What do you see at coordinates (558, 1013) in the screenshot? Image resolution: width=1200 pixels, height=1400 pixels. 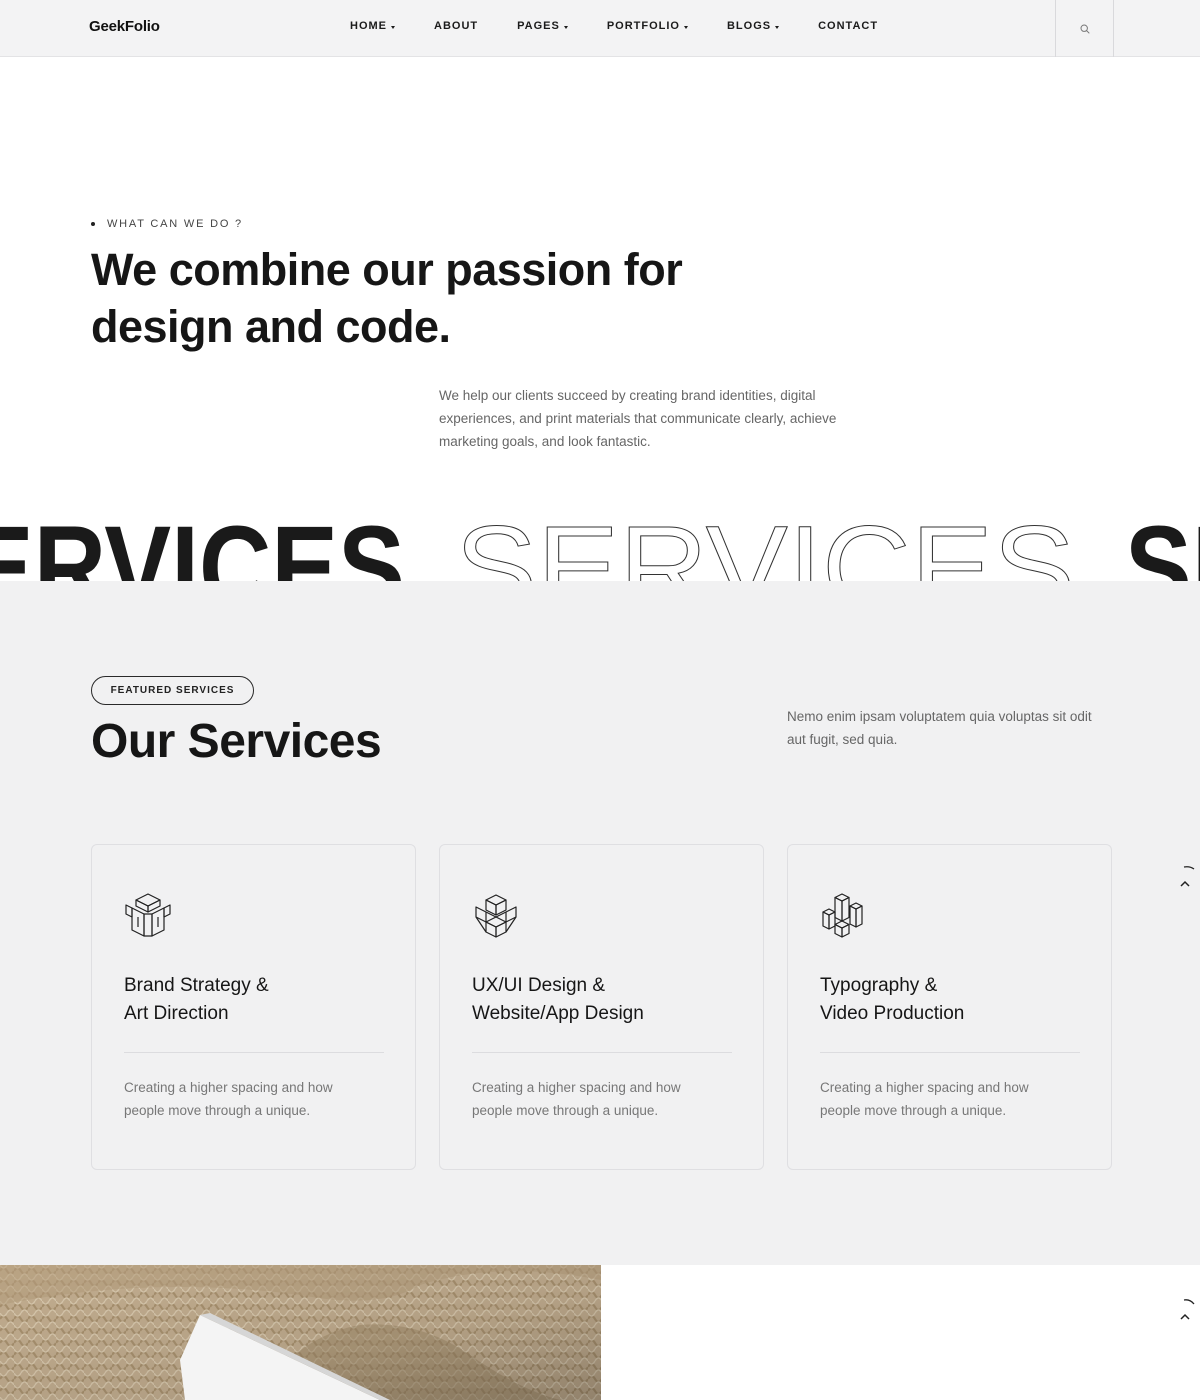 I see `service-card-title-line-2: Website/App Design` at bounding box center [558, 1013].